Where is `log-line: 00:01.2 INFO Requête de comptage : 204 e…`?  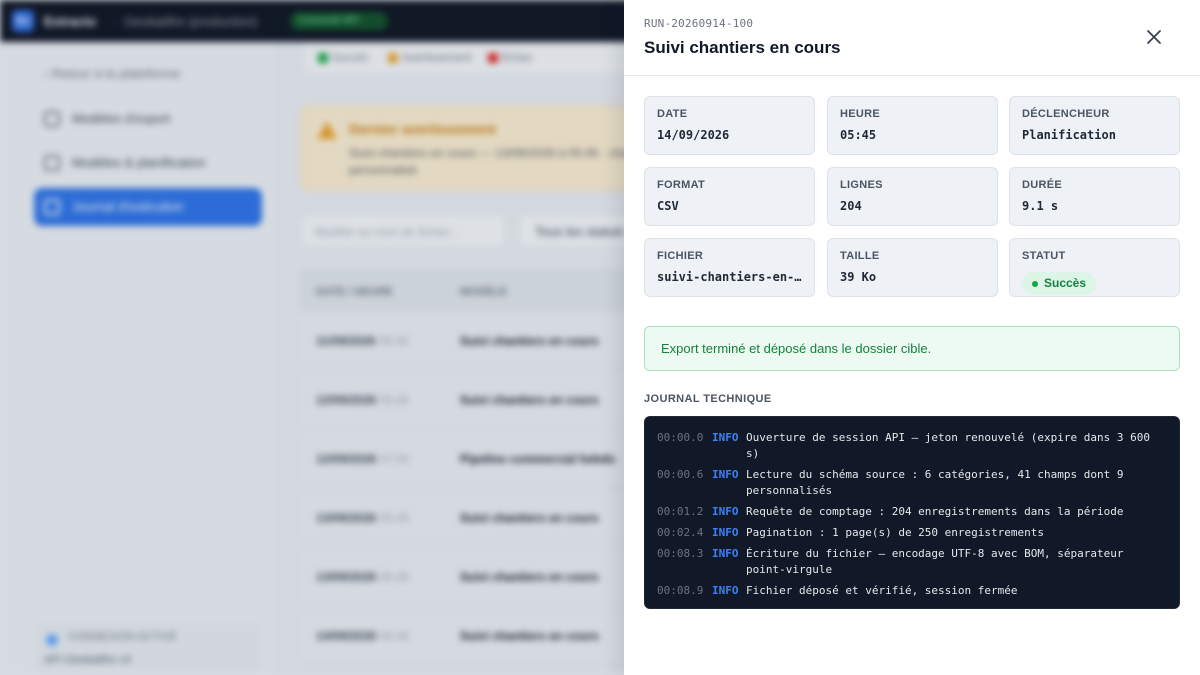
log-line: 00:01.2 INFO Requête de comptage : 204 e… is located at coordinates (912, 512).